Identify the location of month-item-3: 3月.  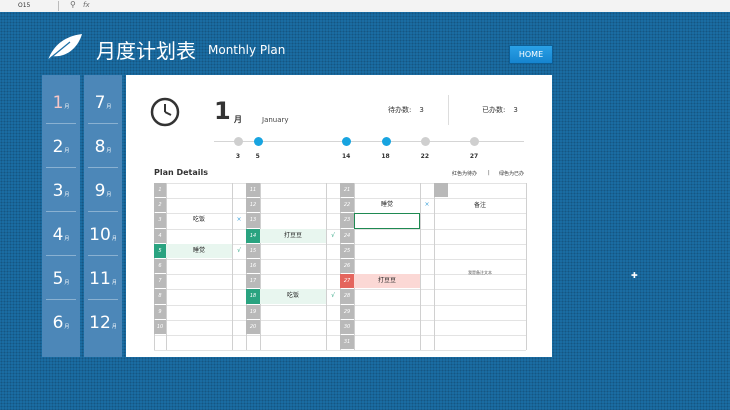
(61, 201).